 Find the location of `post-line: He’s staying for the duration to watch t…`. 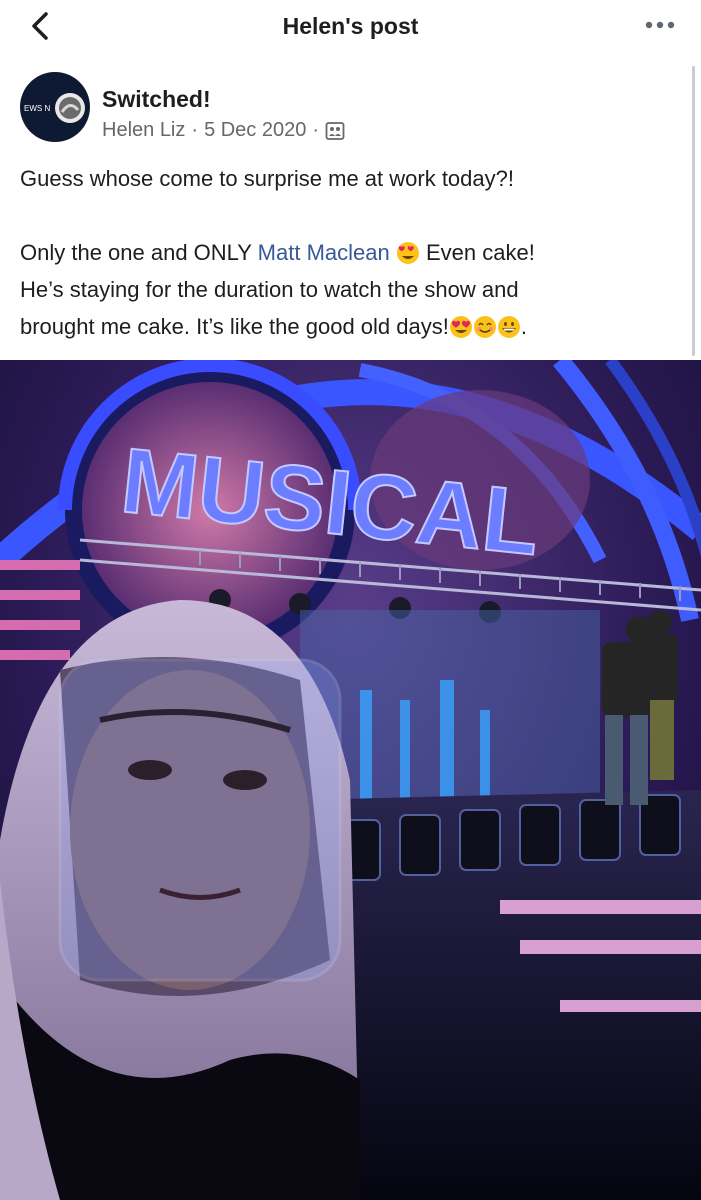

post-line: He’s staying for the duration to watch t… is located at coordinates (269, 289).